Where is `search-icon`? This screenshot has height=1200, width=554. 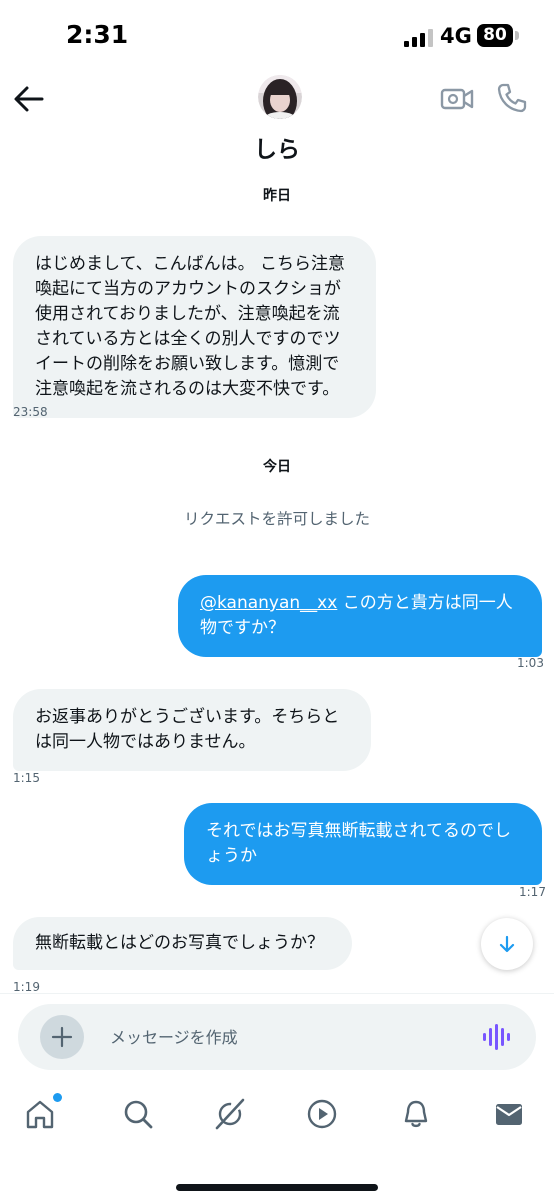 search-icon is located at coordinates (138, 1114).